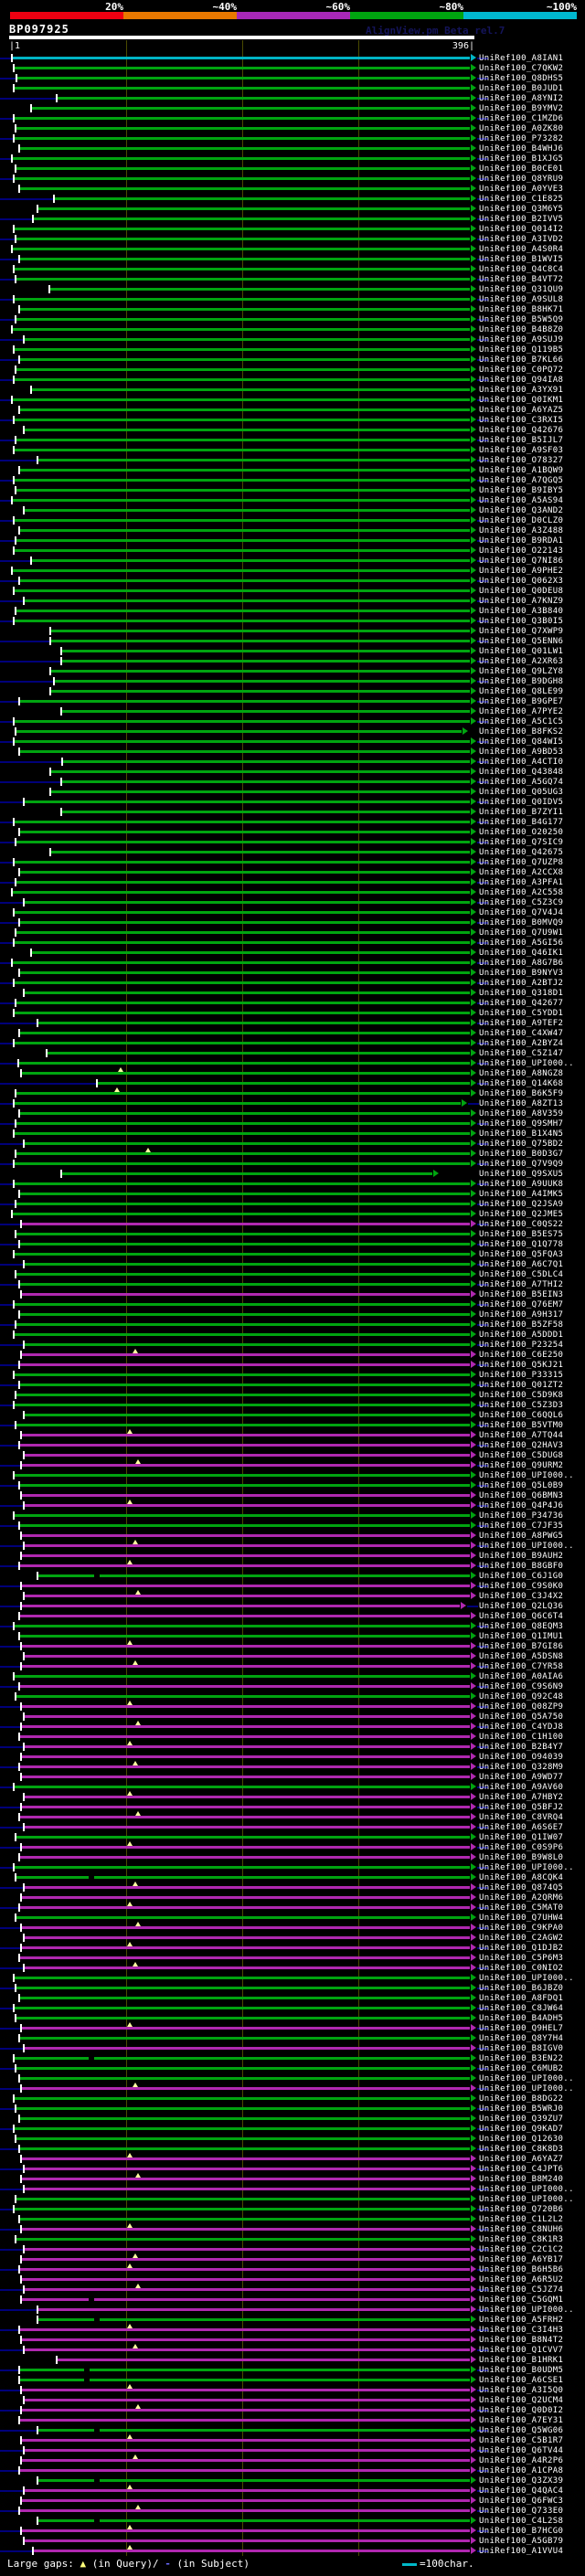 This screenshot has width=585, height=2576. What do you see at coordinates (521, 108) in the screenshot?
I see `hit-label: UniRef100_B9YMV2` at bounding box center [521, 108].